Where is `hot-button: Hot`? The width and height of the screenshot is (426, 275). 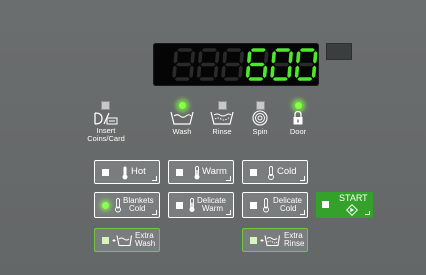 hot-button: Hot is located at coordinates (127, 172).